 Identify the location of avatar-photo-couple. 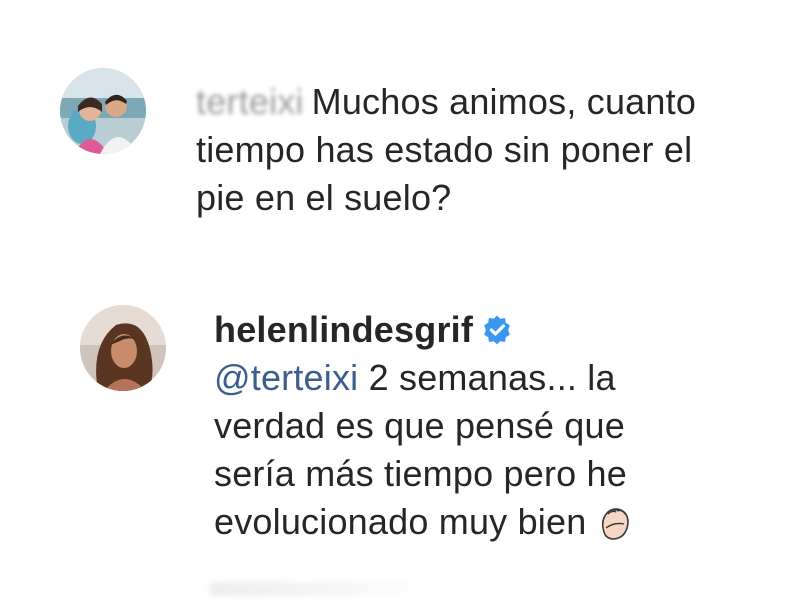
(103, 111).